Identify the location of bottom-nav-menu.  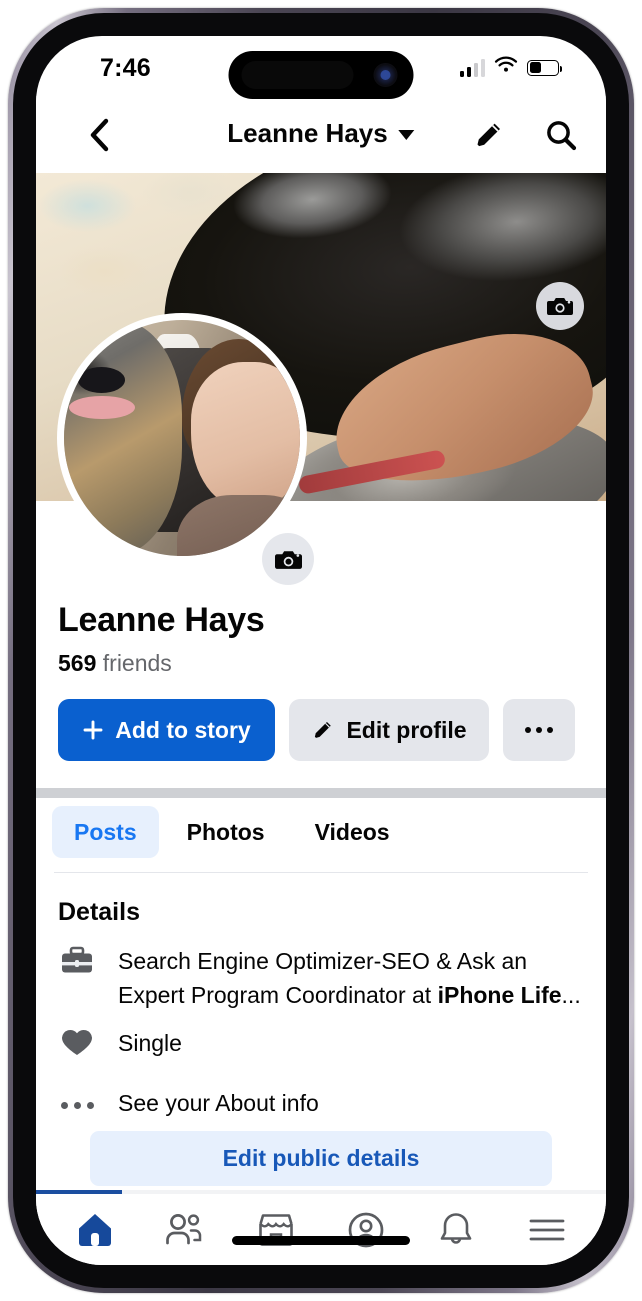
(547, 1230).